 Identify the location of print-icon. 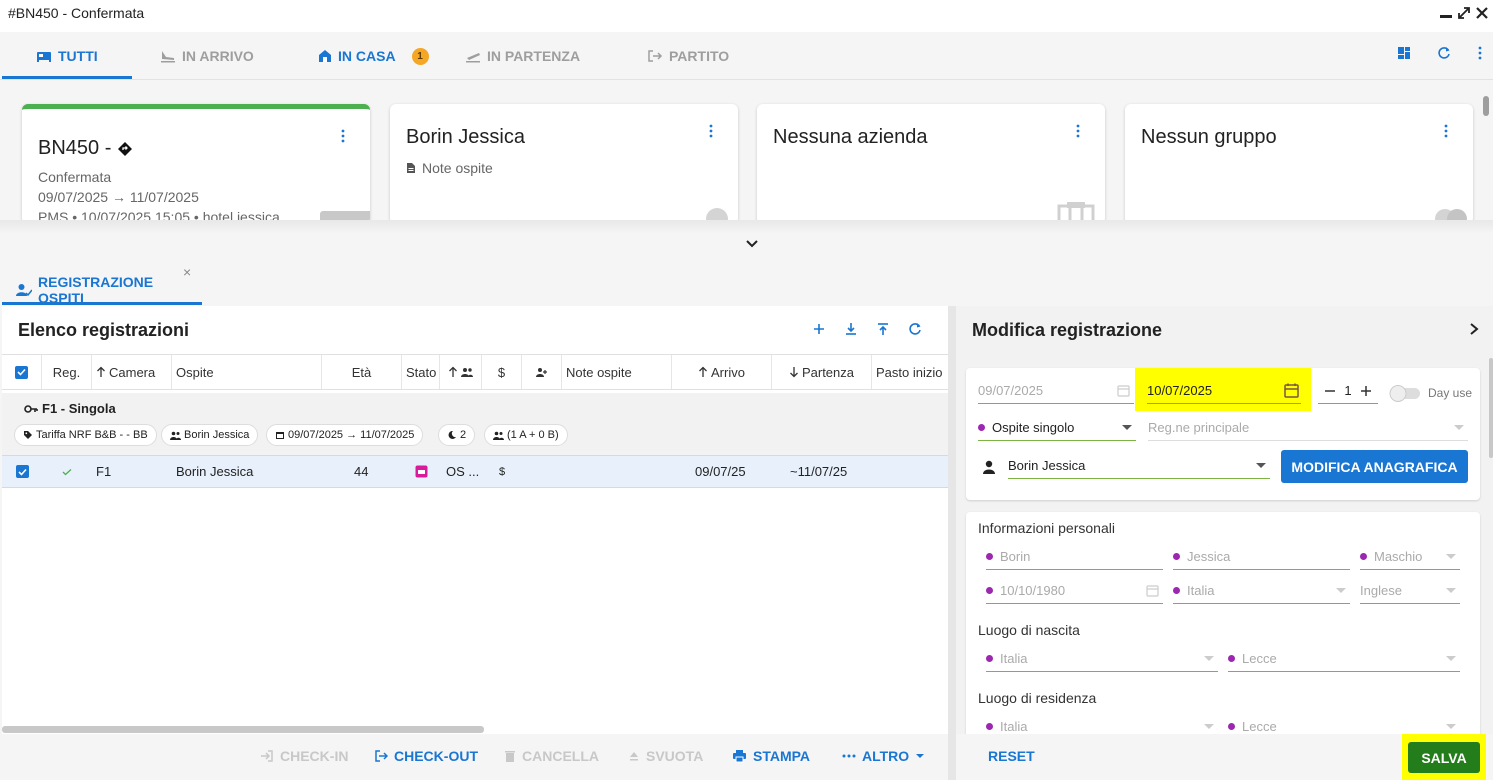
(739, 756).